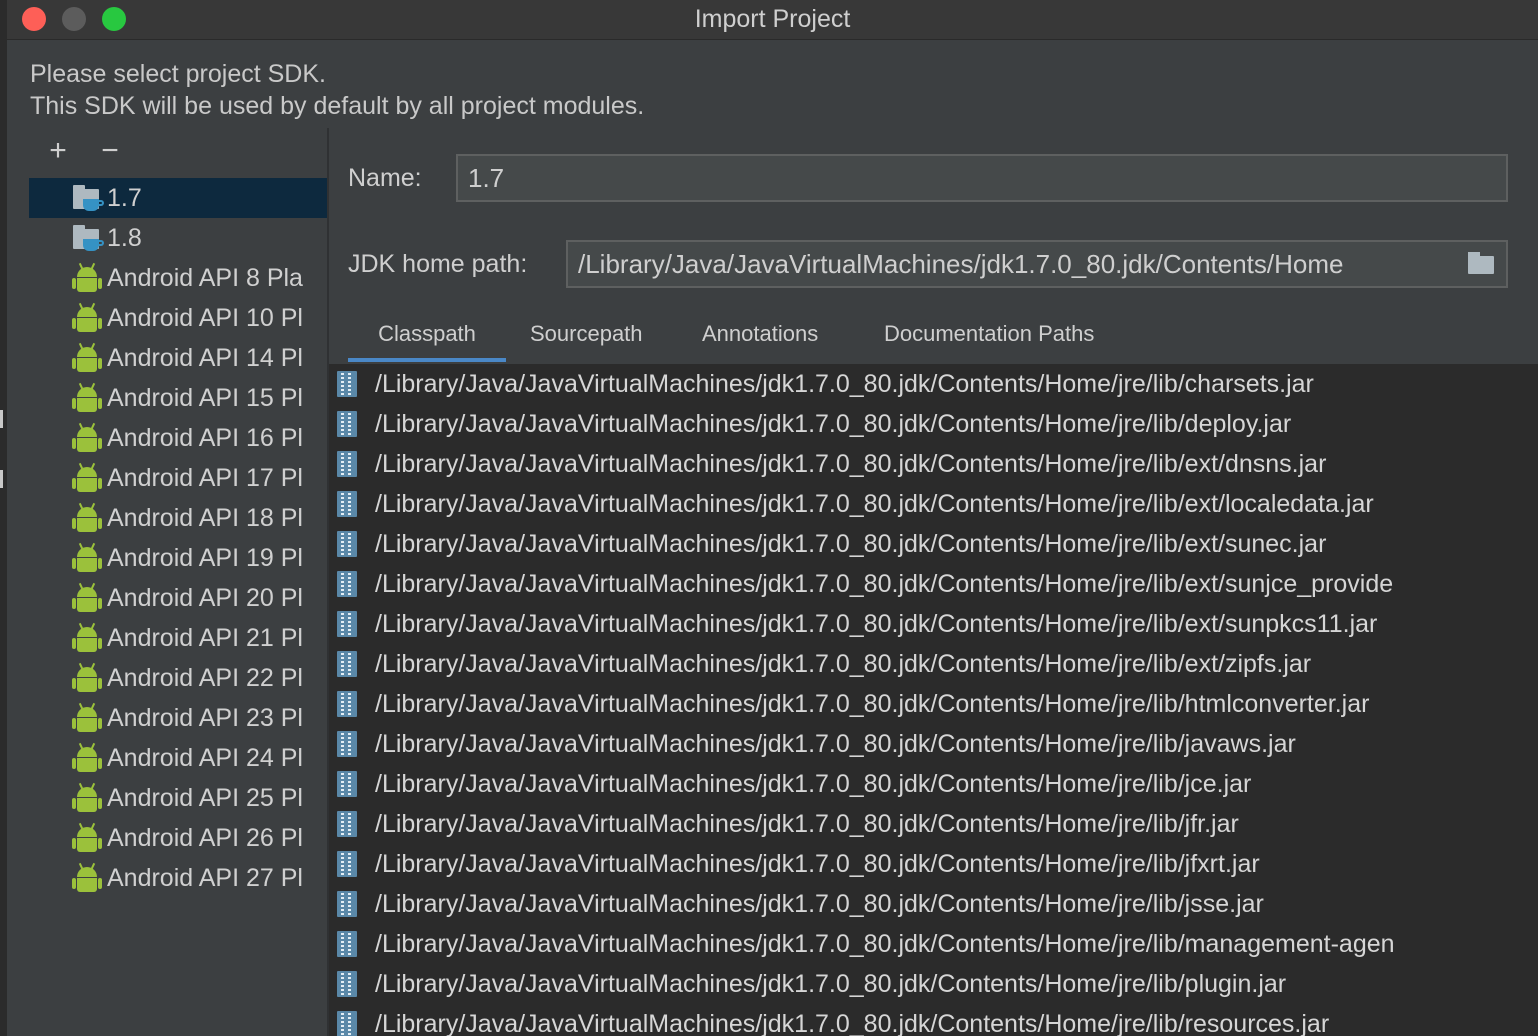  Describe the element at coordinates (205, 677) in the screenshot. I see `sdk-list-item-label: Android API 22 Pl` at that location.